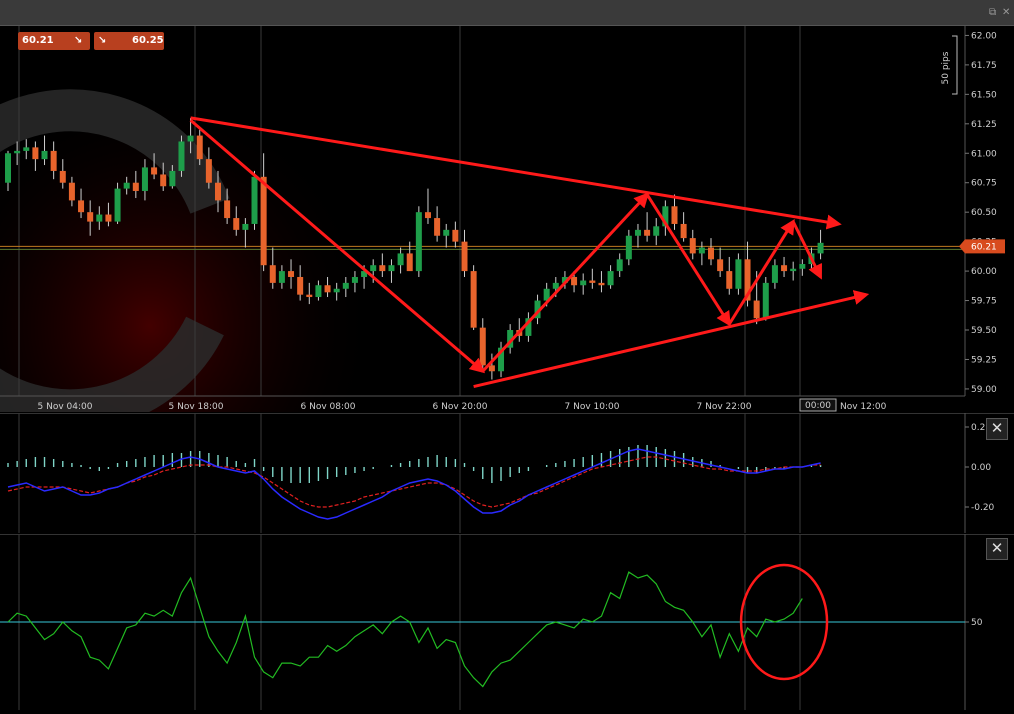 The height and width of the screenshot is (714, 1014). I want to click on window-close-icon: ✕, so click(1006, 12).